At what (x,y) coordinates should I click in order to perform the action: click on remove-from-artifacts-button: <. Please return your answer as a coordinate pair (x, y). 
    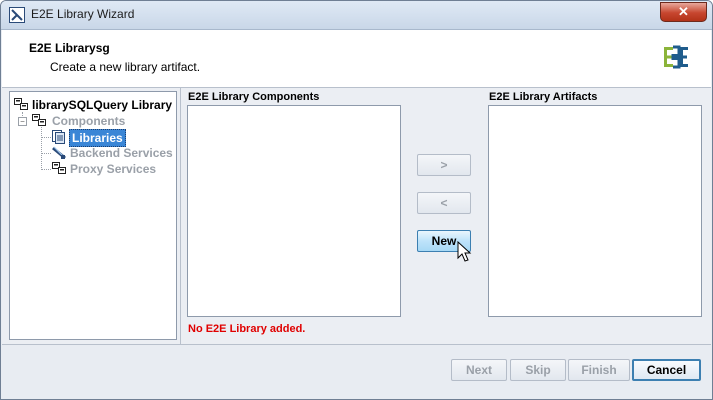
    Looking at the image, I should click on (444, 203).